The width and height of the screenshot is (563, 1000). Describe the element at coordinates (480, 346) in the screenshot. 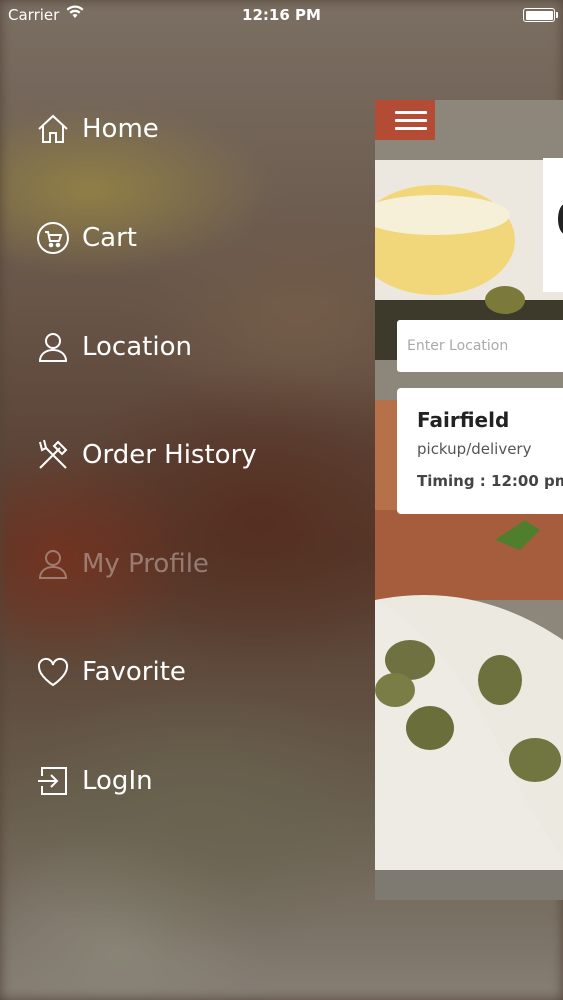

I see `location-search-input` at that location.